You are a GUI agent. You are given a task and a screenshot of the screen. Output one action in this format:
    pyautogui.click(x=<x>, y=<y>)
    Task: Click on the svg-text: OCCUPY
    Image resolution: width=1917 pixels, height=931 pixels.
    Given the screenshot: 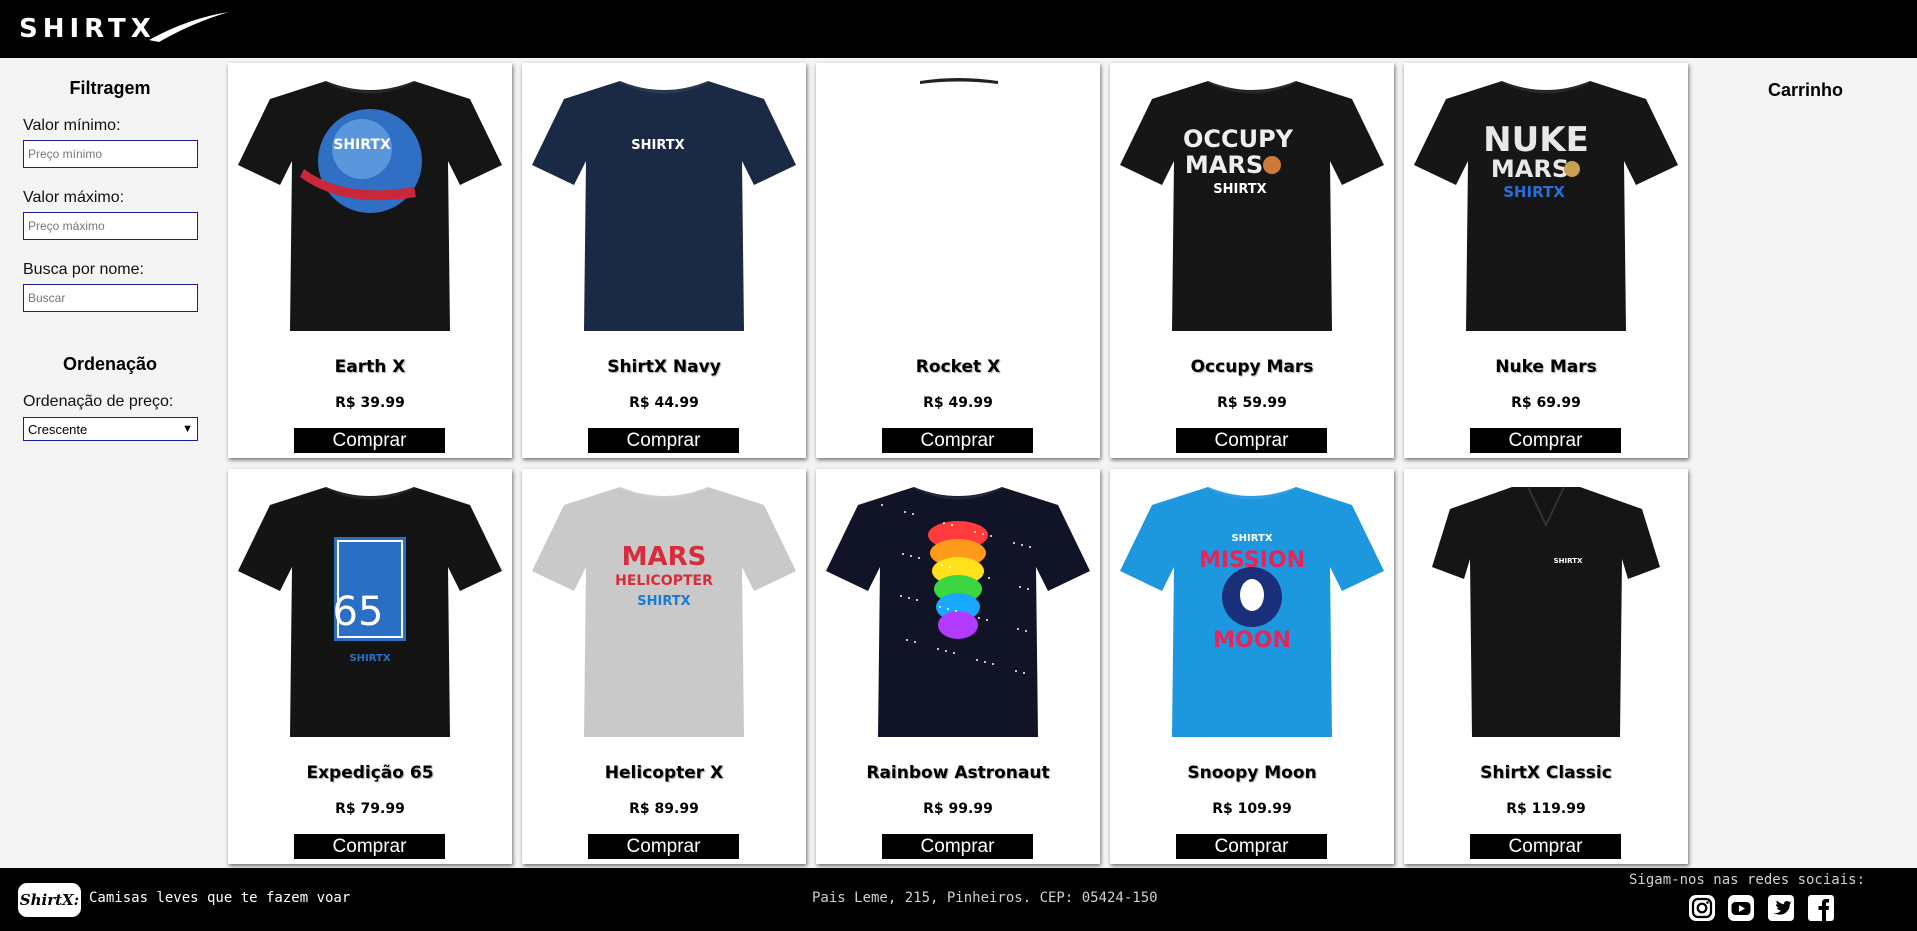 What is the action you would take?
    pyautogui.click(x=1238, y=139)
    